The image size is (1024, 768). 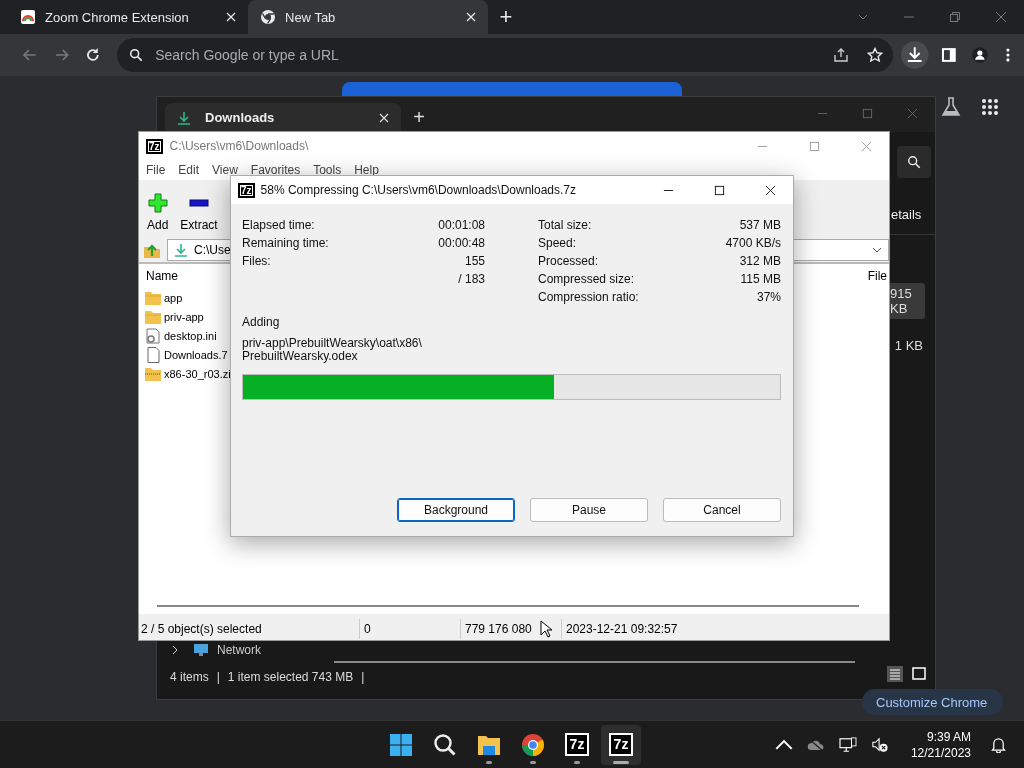 What do you see at coordinates (189, 677) in the screenshot?
I see `status-text: 4 items` at bounding box center [189, 677].